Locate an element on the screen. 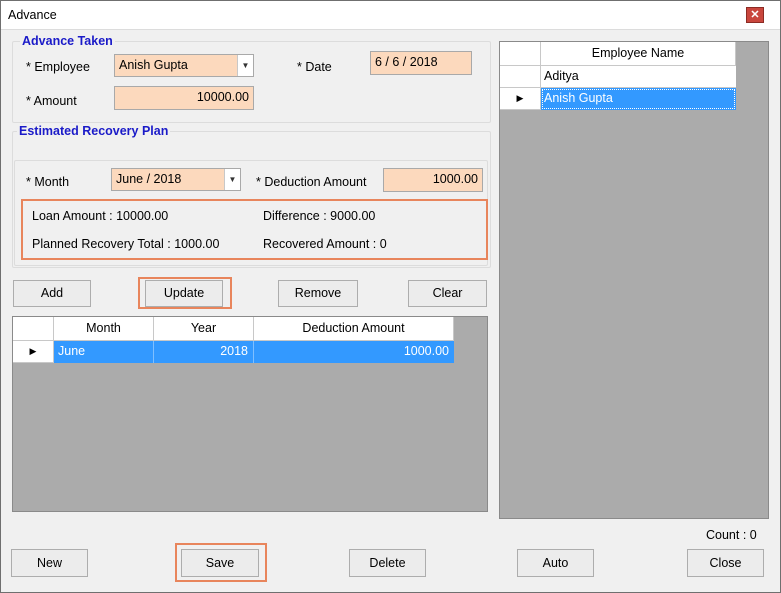 The width and height of the screenshot is (781, 593). column-header-deduction-amount: Deduction Amount is located at coordinates (354, 329).